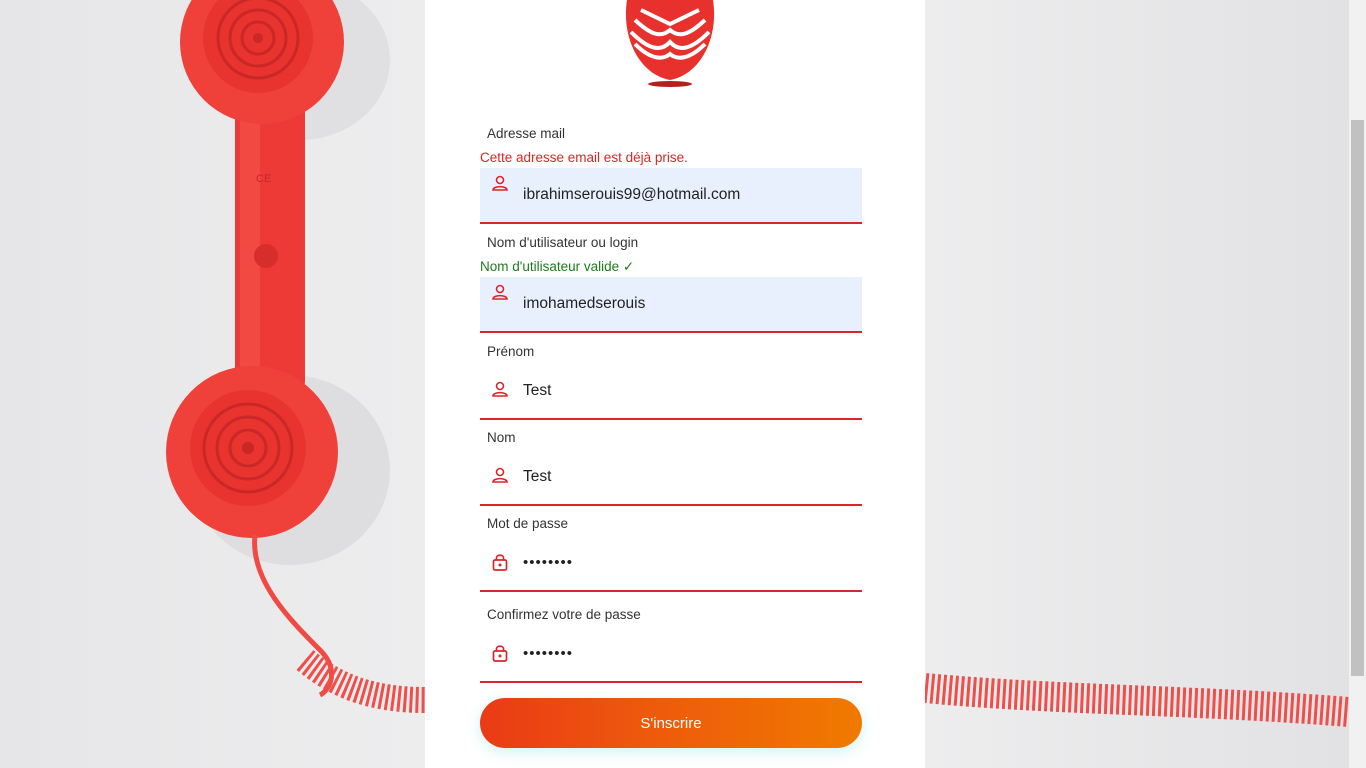 This screenshot has height=768, width=1366. I want to click on firstname-field, so click(671, 392).